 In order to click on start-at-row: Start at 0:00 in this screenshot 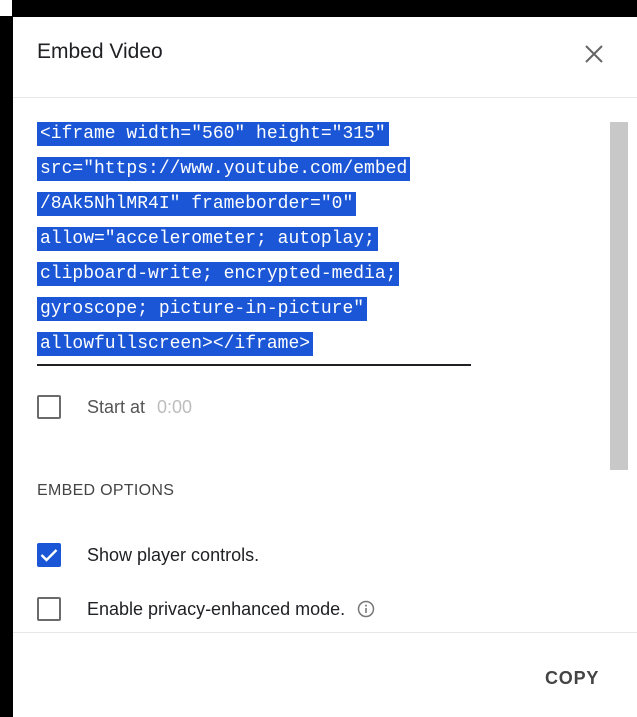, I will do `click(114, 407)`.